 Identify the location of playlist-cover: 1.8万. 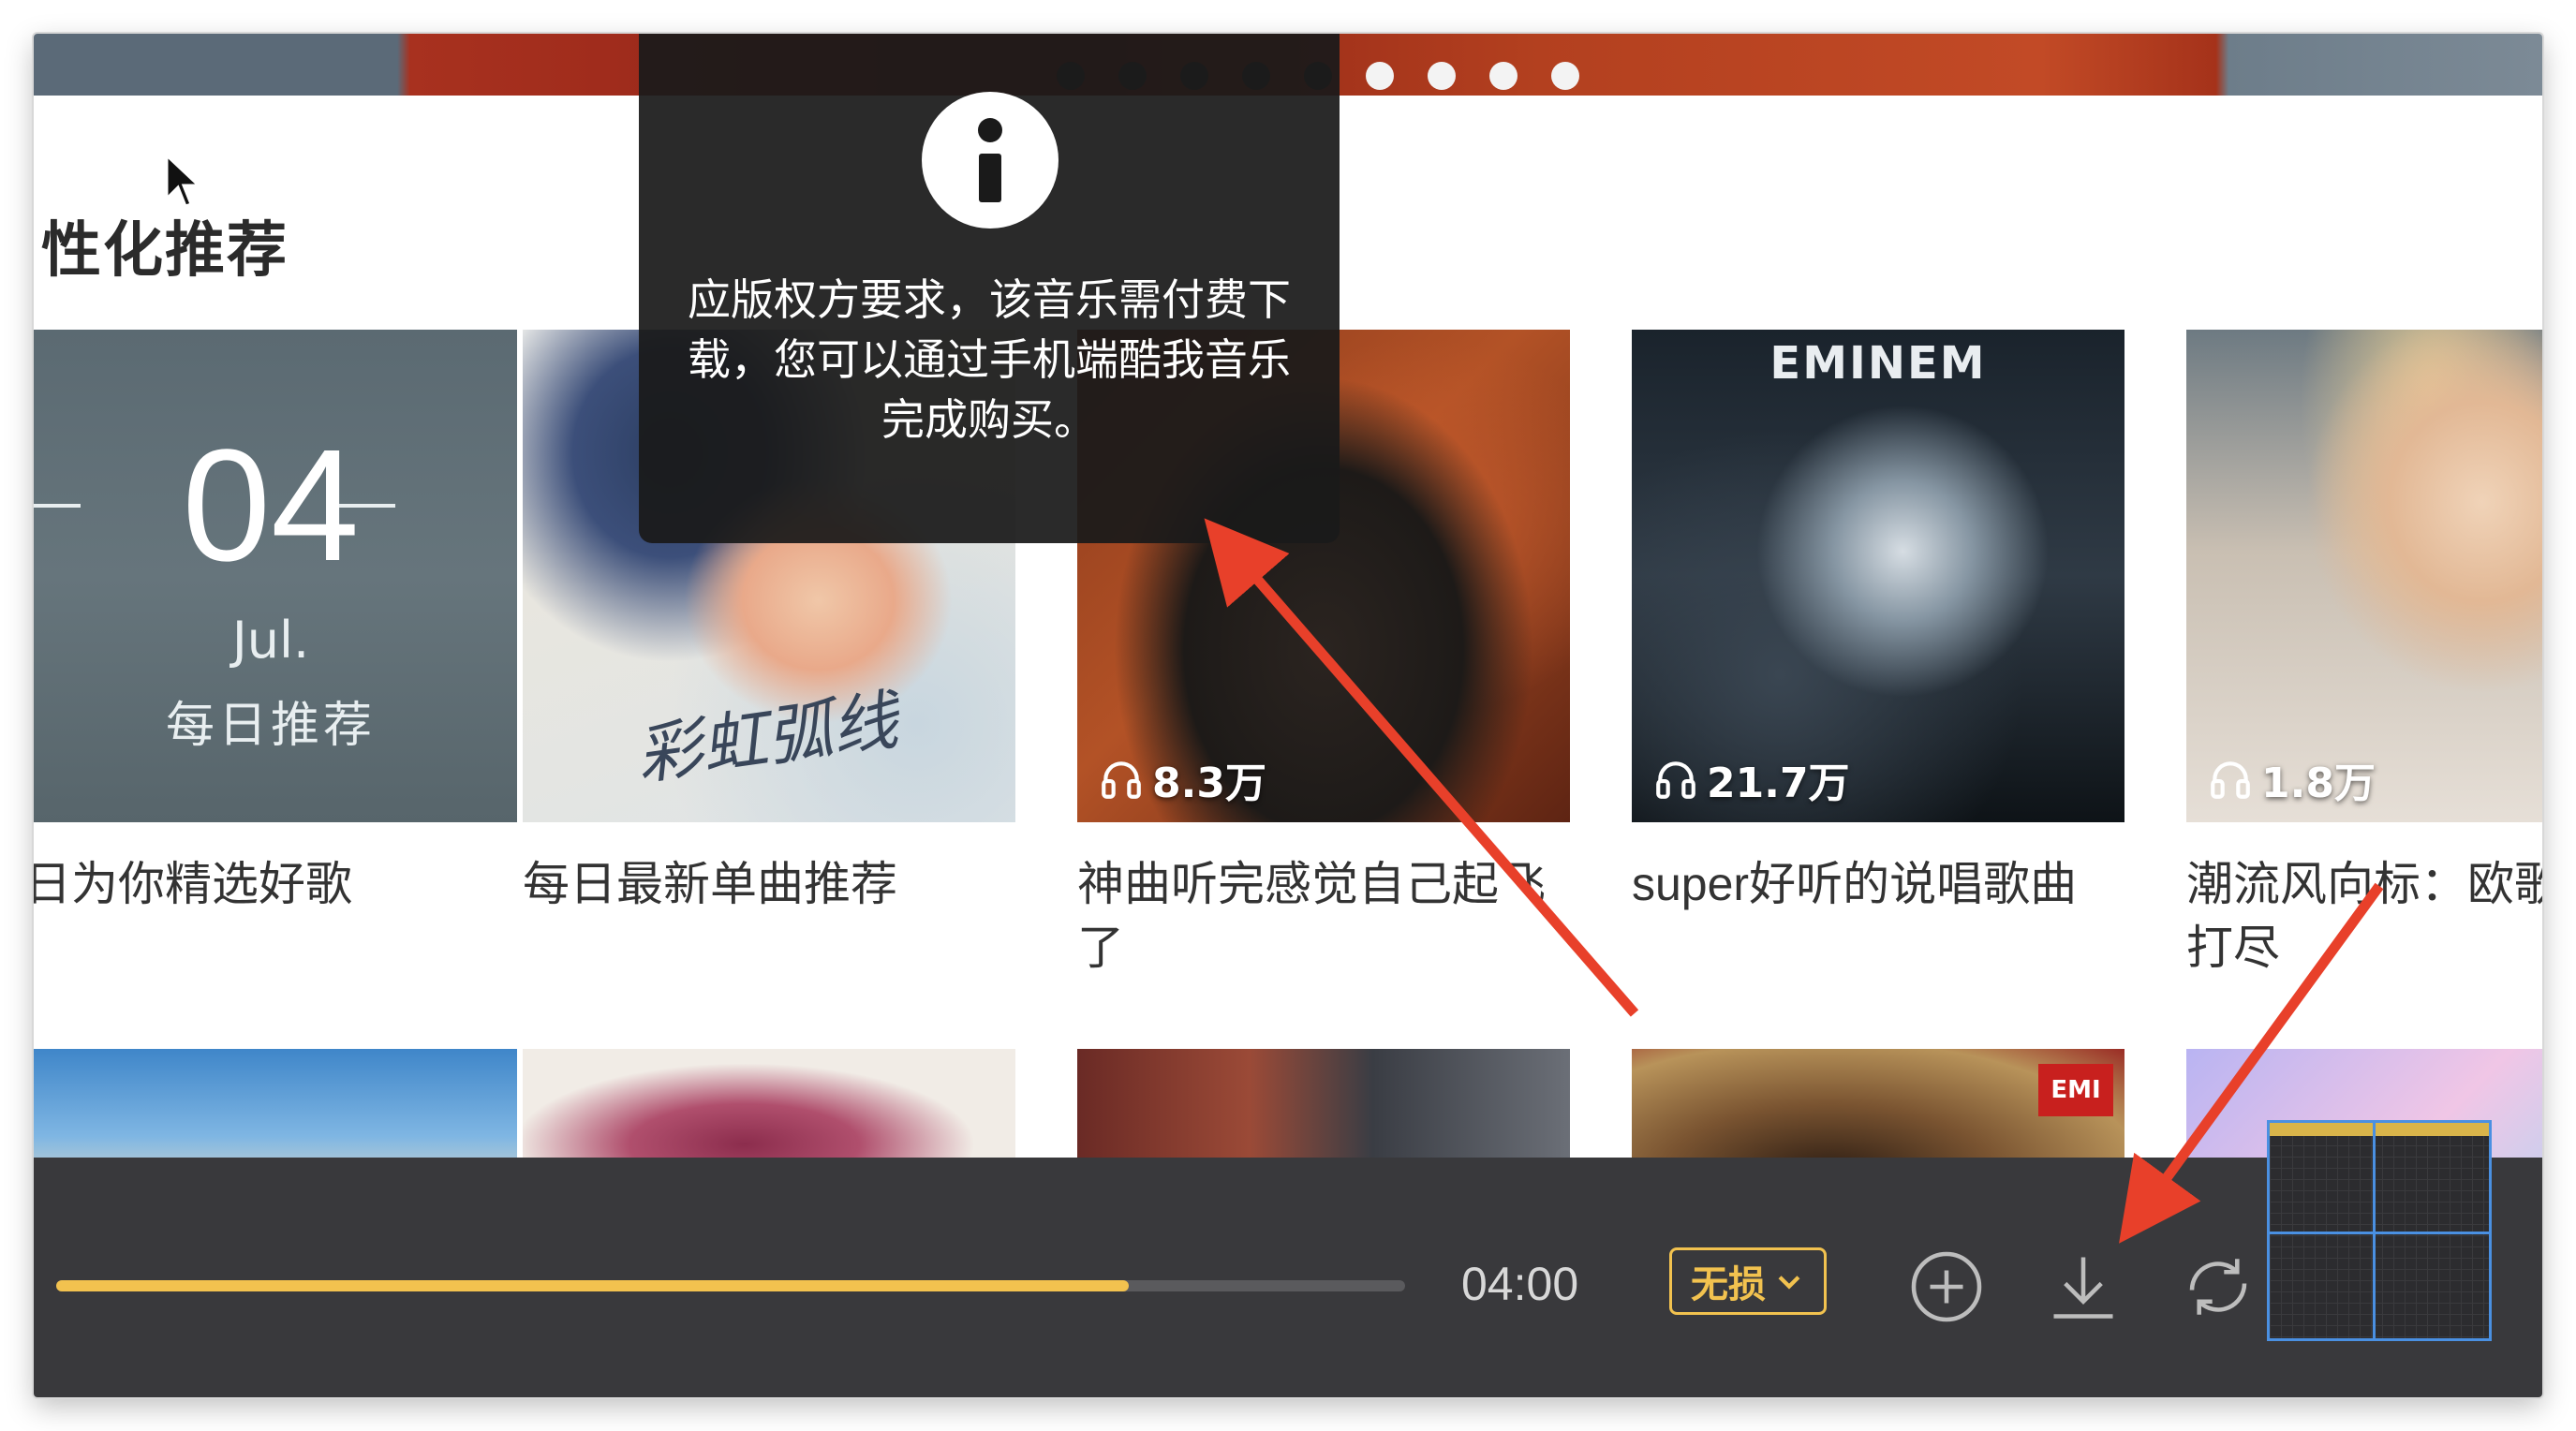
(2364, 576).